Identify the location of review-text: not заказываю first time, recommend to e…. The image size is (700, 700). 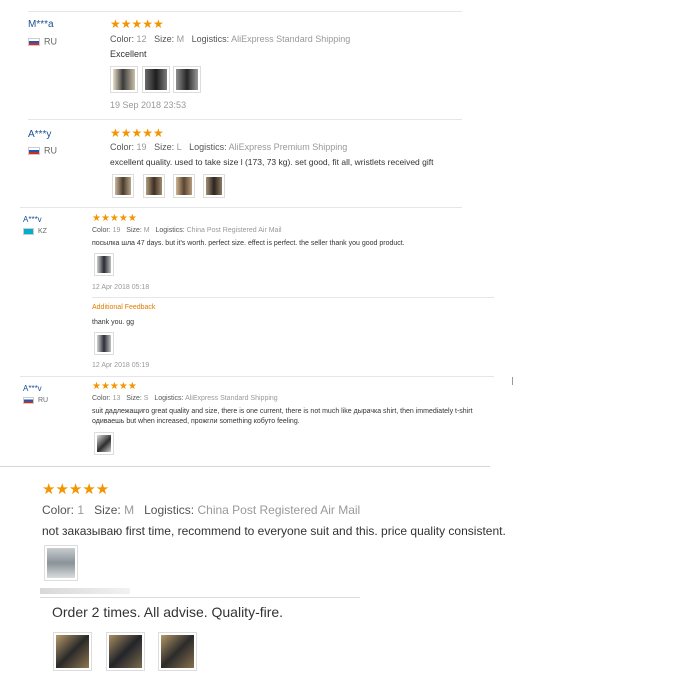
(274, 531).